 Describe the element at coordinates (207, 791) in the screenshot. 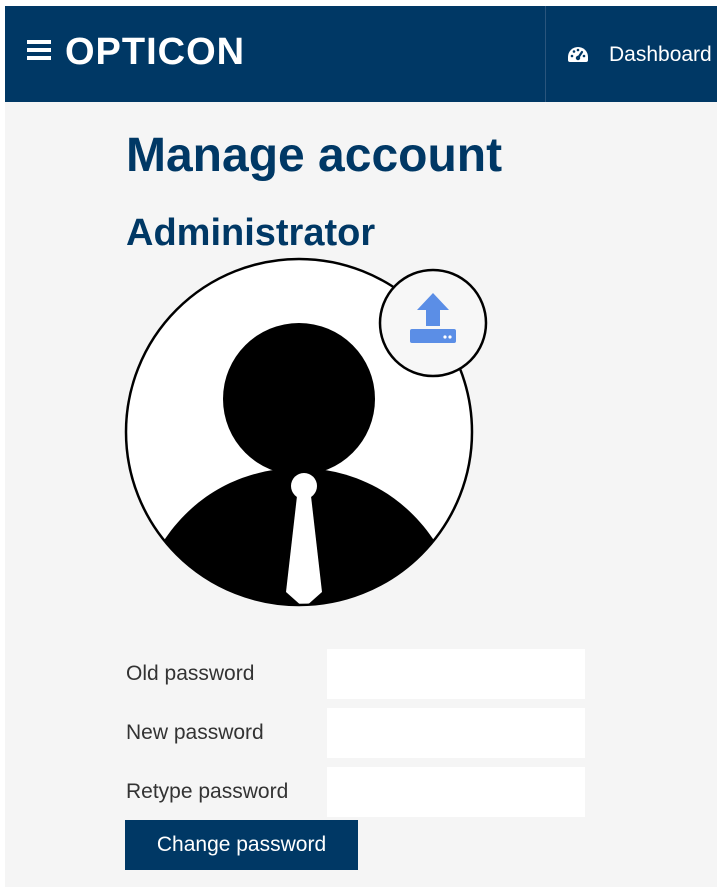

I see `retype-password-label: Retype password` at that location.